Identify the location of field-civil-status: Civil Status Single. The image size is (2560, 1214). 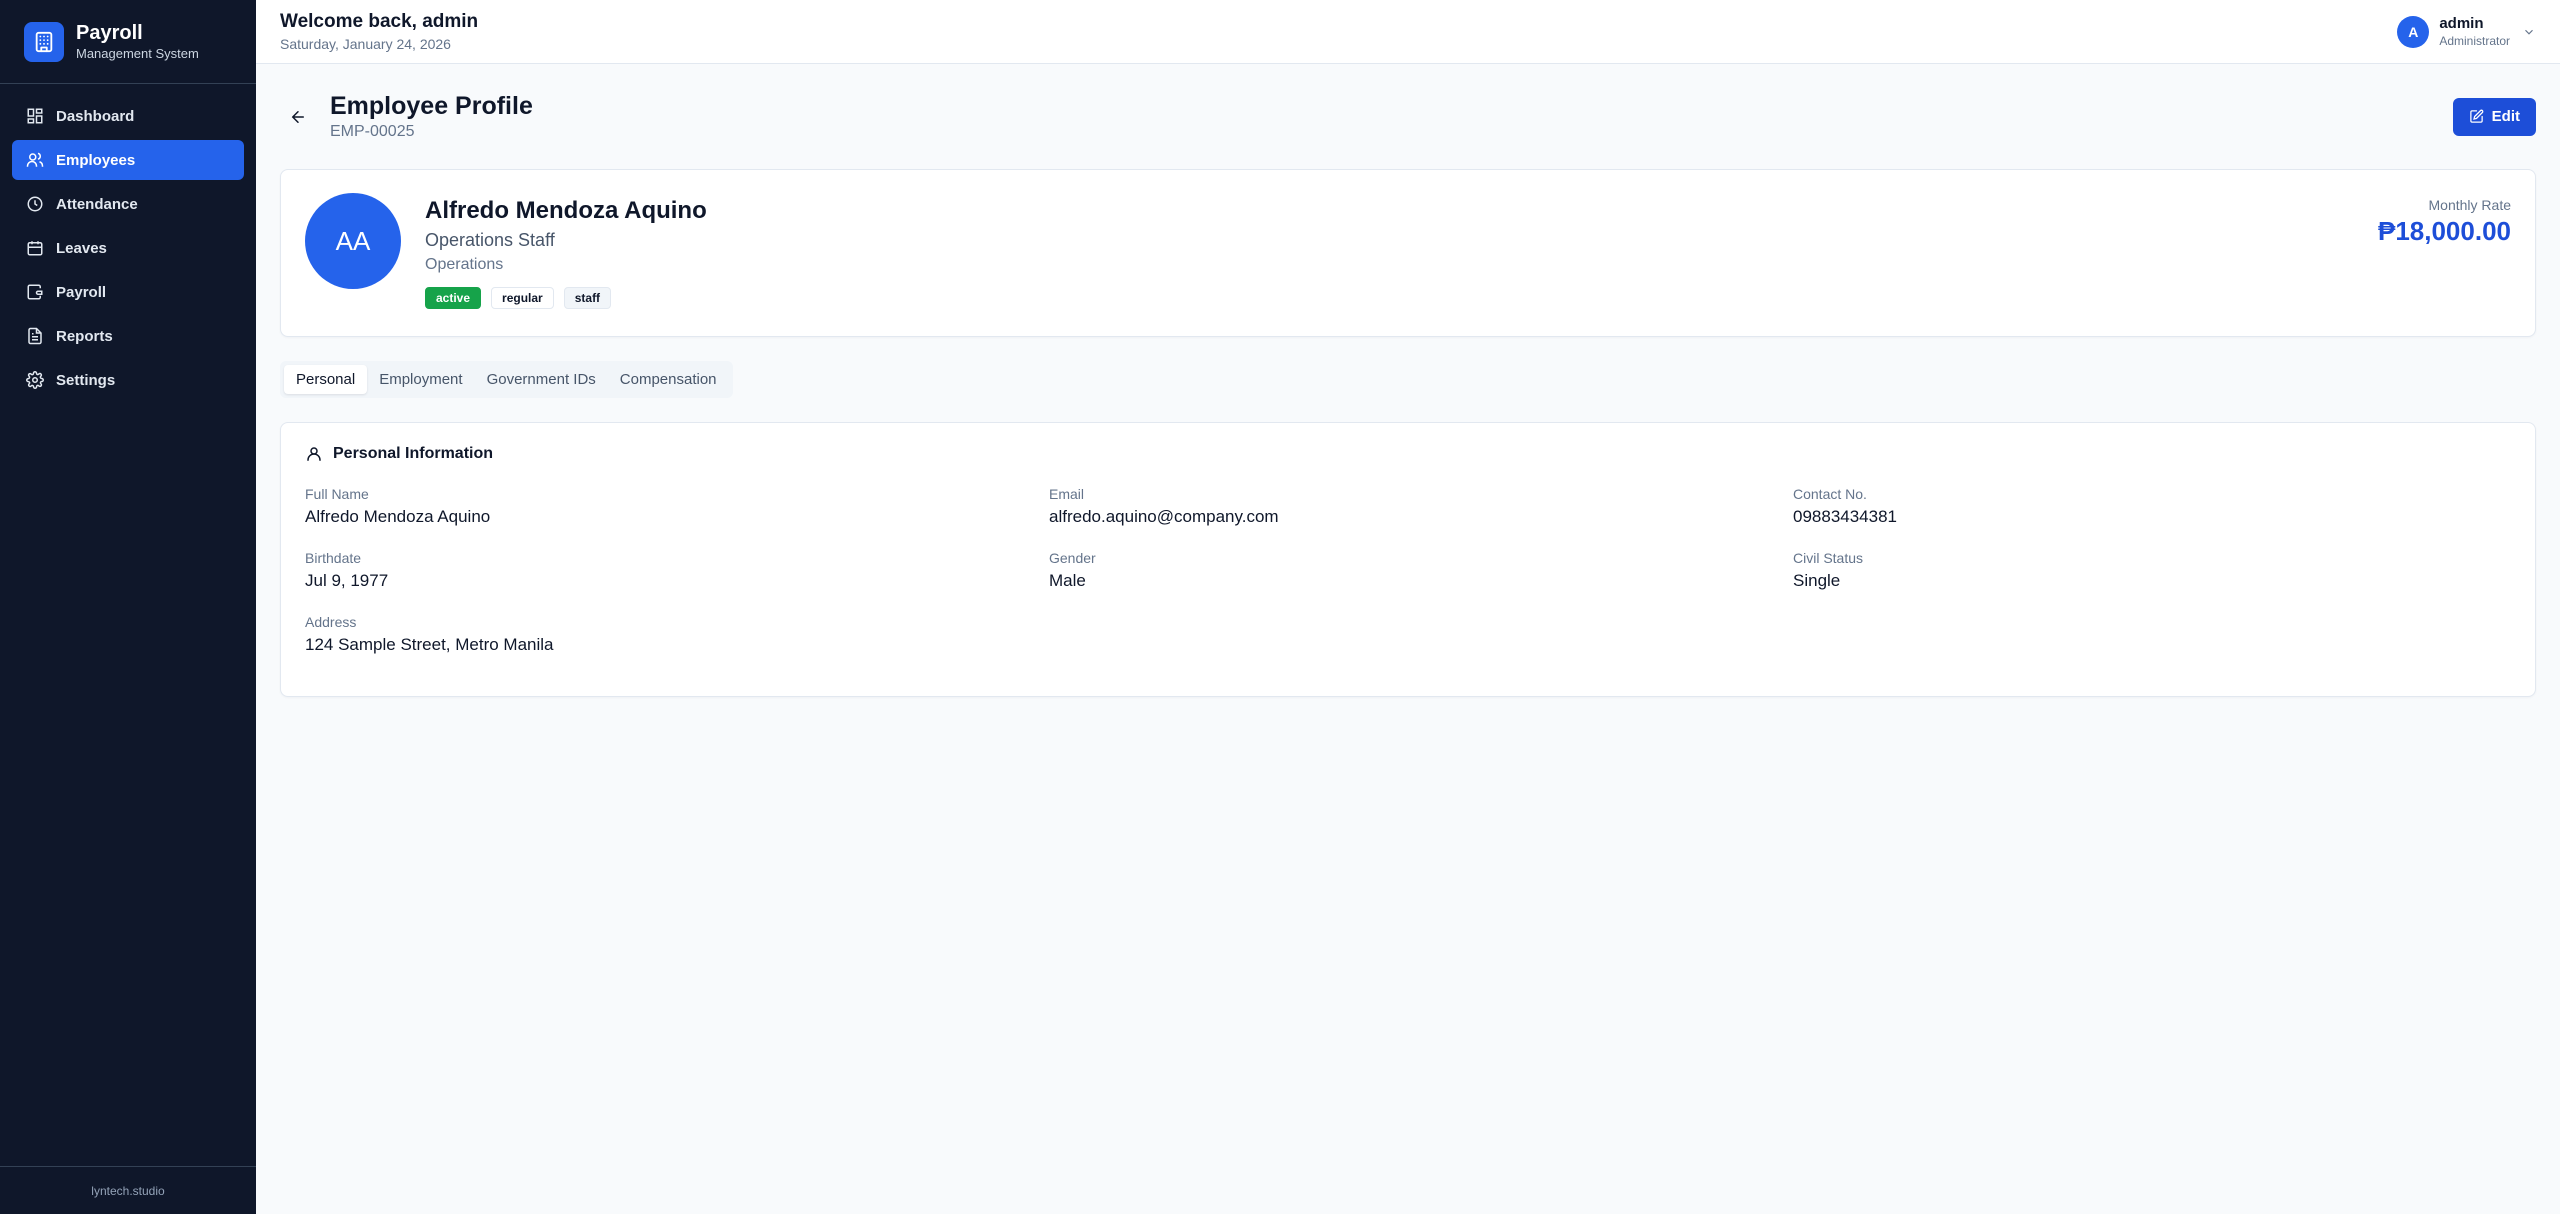
(2152, 571).